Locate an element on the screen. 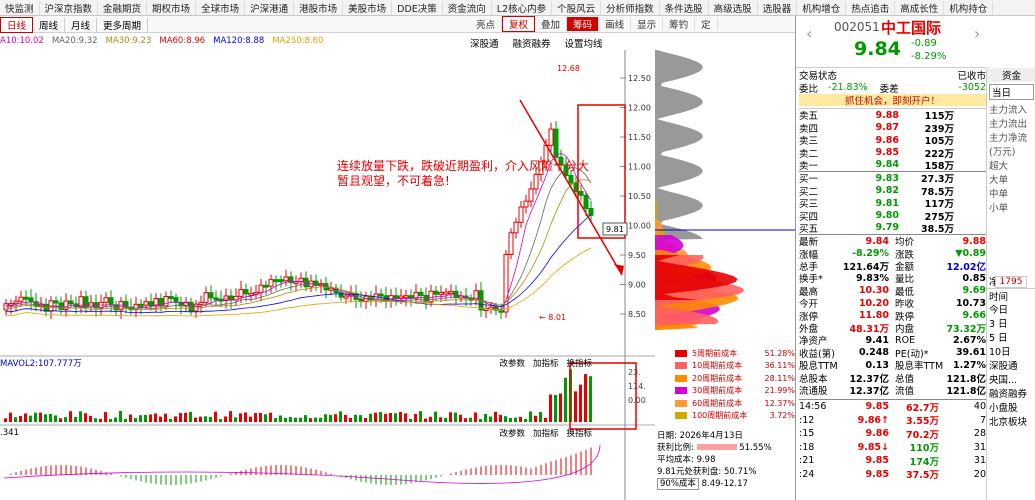  order-row: 卖三 9.86 105万 is located at coordinates (892, 141).